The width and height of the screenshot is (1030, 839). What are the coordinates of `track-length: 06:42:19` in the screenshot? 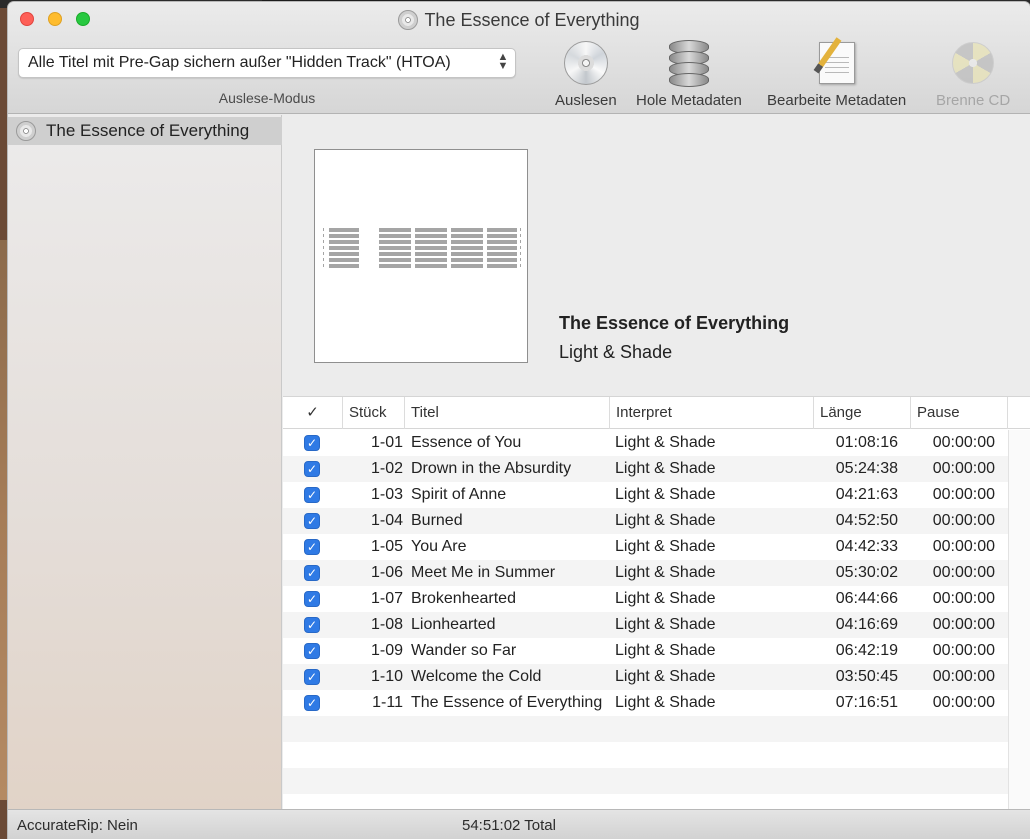 It's located at (866, 650).